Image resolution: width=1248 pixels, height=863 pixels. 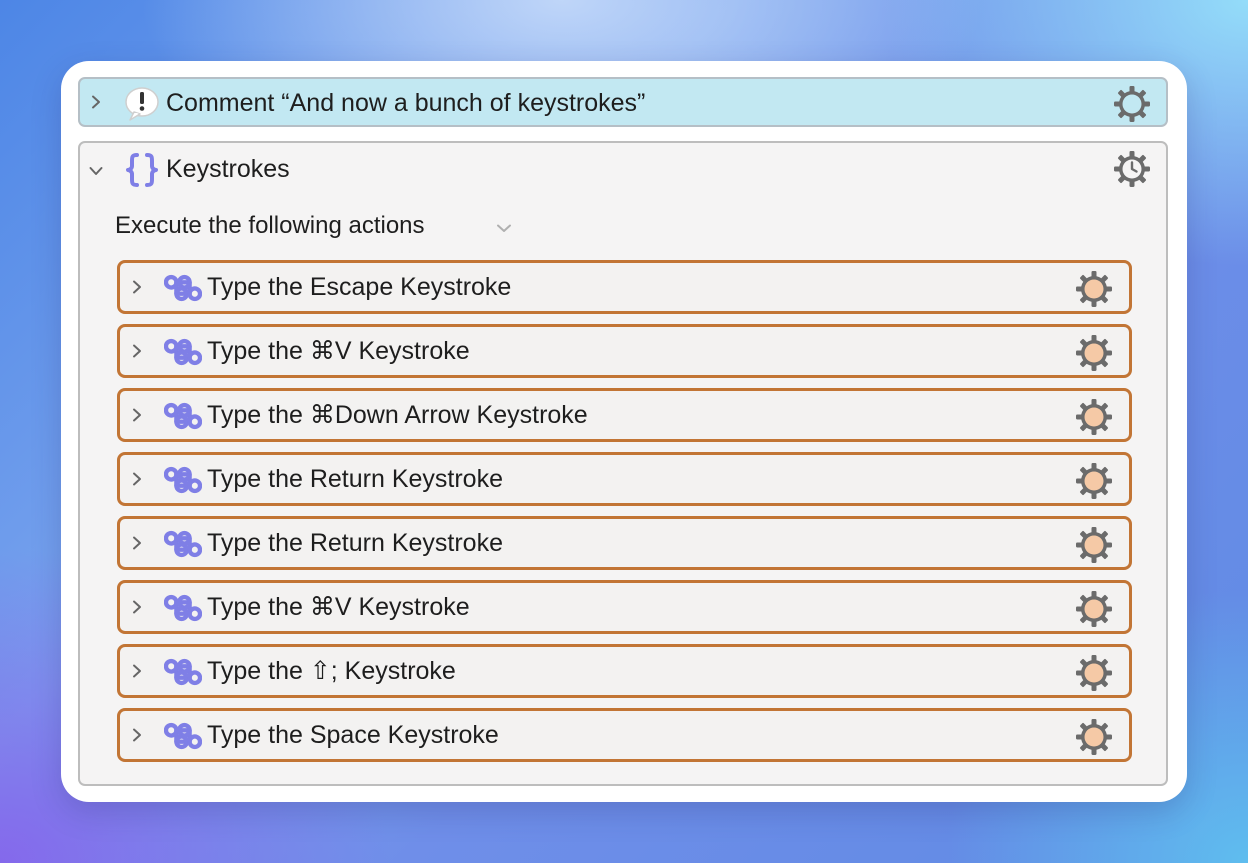 What do you see at coordinates (624, 671) in the screenshot?
I see `keystroke-action: Type the ⇧; Keystroke` at bounding box center [624, 671].